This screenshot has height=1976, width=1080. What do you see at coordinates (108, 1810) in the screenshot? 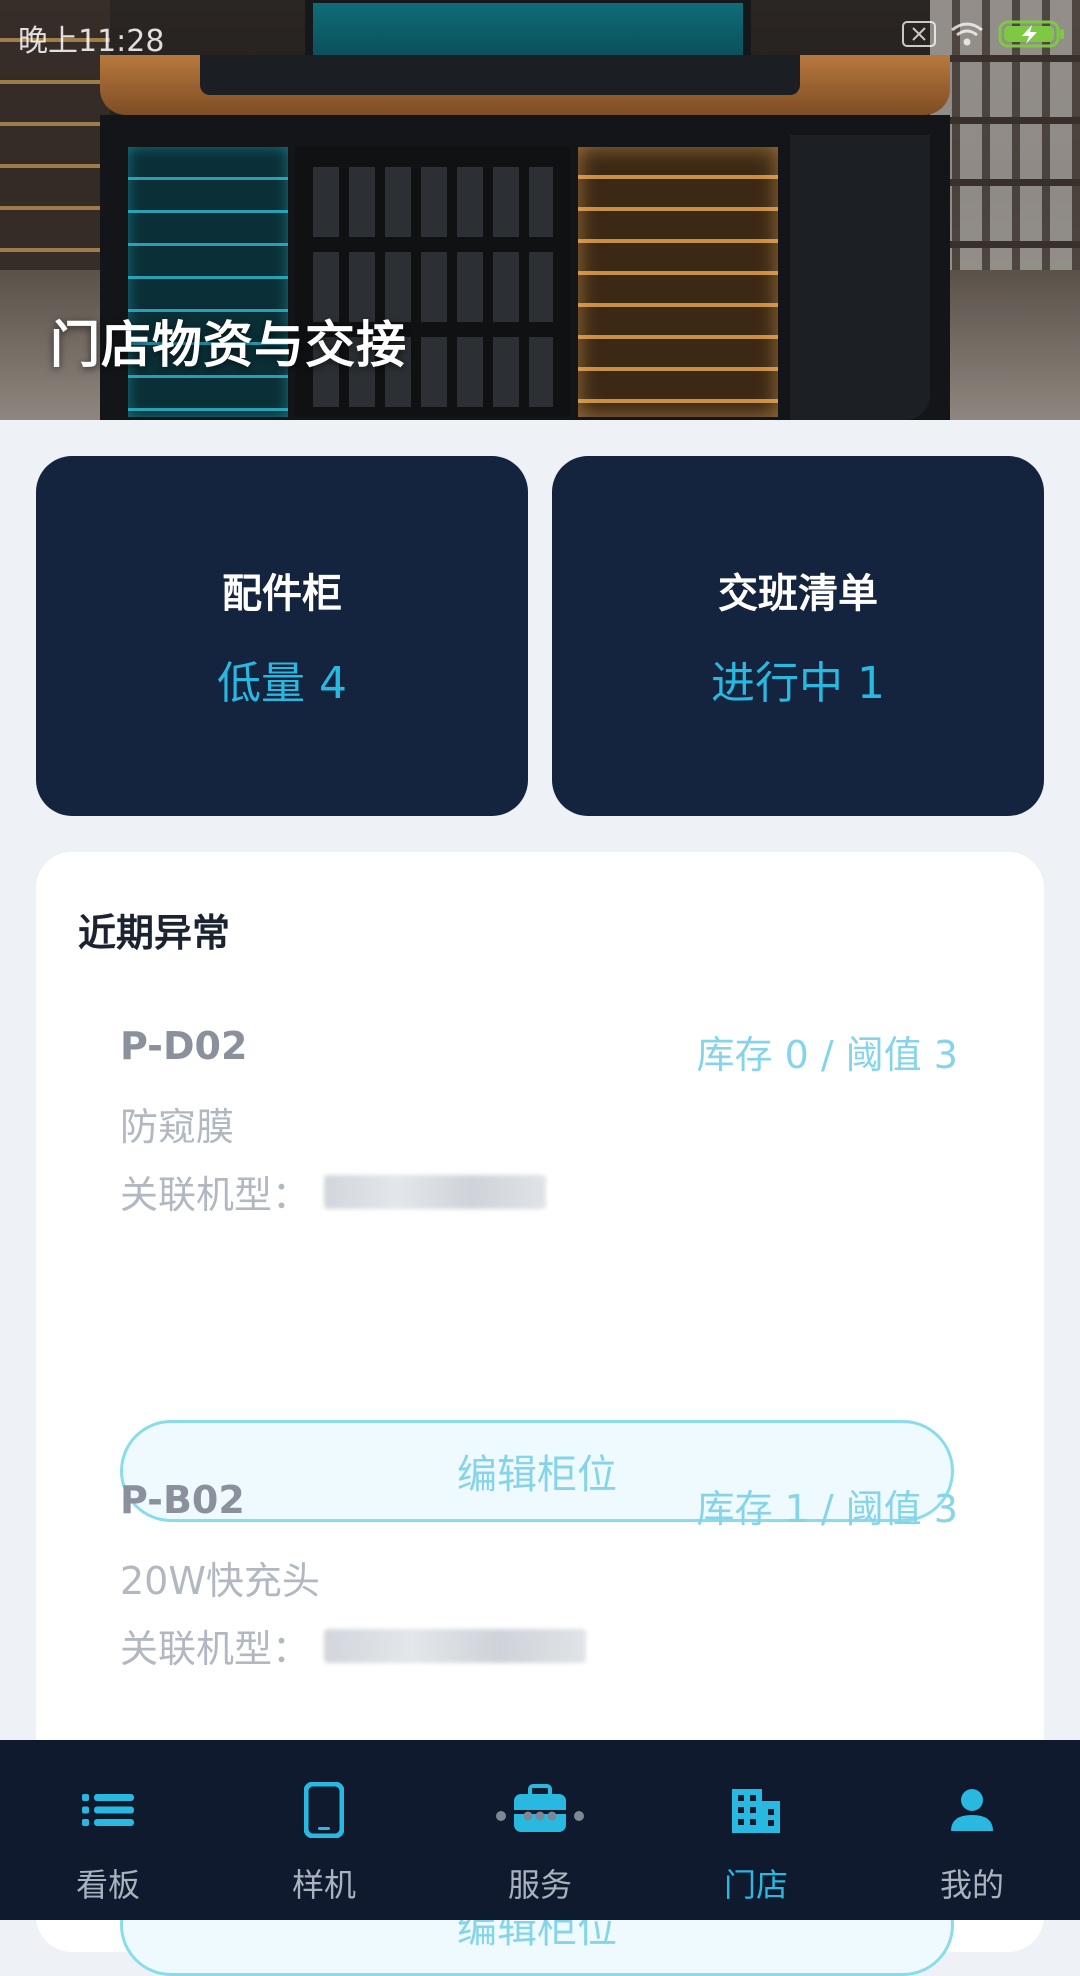
I see `list-icon` at bounding box center [108, 1810].